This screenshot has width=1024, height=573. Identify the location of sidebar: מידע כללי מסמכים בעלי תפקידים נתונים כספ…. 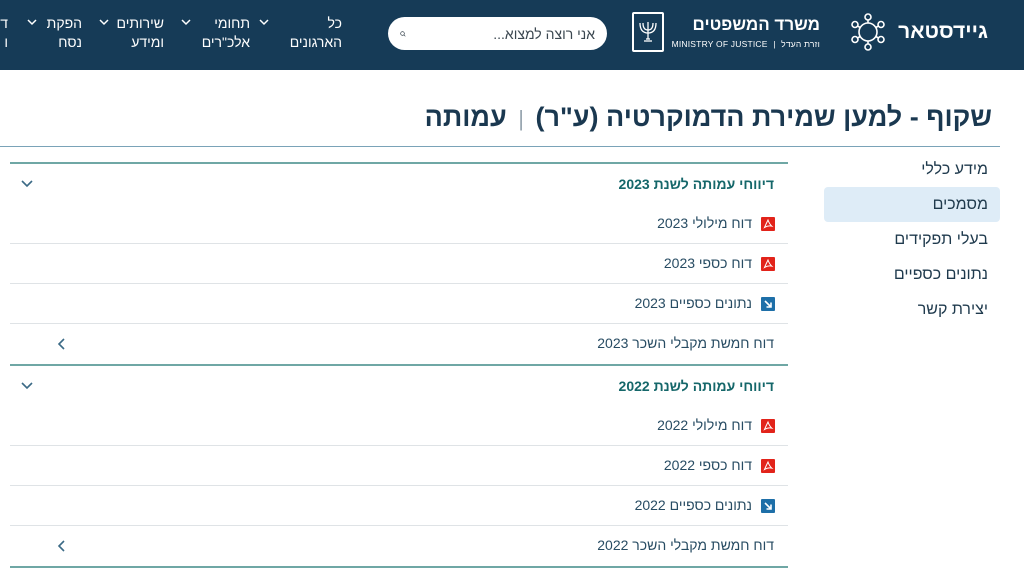
(912, 239).